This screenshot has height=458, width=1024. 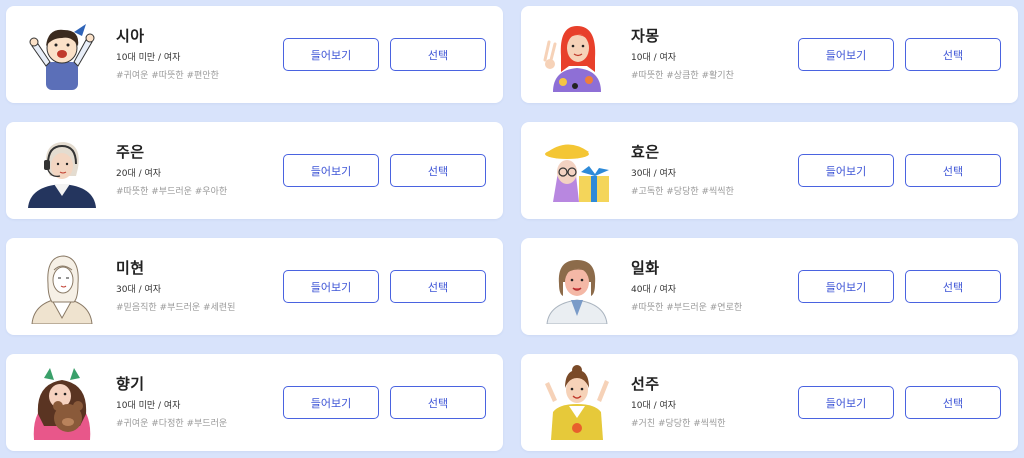 What do you see at coordinates (769, 286) in the screenshot?
I see `voice-card: 일화 40대 / 여자 #따뜻한 #부드러운 #연로한 들어보기 선택` at bounding box center [769, 286].